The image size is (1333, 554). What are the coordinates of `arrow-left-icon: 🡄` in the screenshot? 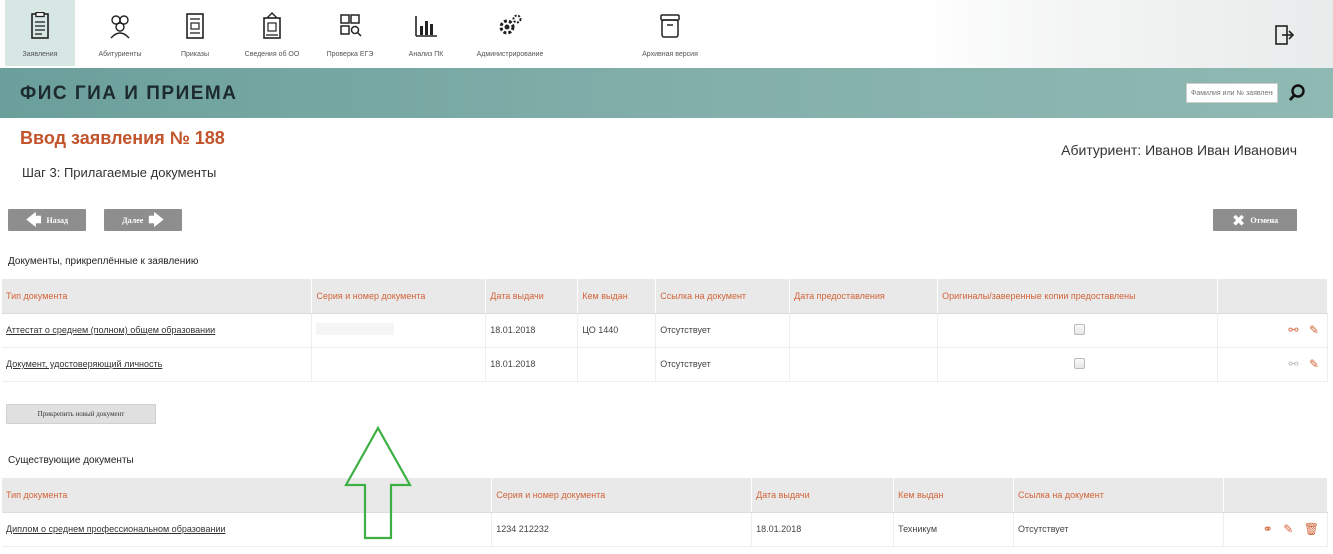 It's located at (34, 219).